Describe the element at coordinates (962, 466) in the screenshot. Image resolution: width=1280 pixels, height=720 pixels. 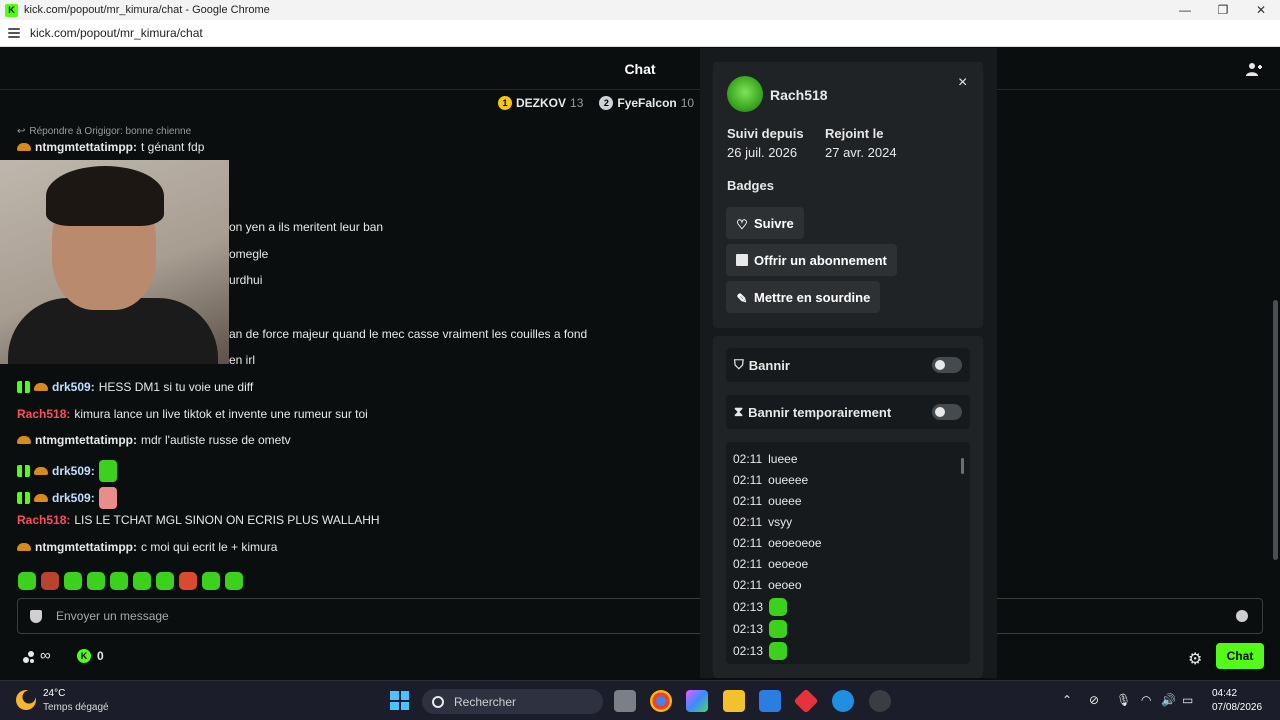
I see `history-scrollbar` at that location.